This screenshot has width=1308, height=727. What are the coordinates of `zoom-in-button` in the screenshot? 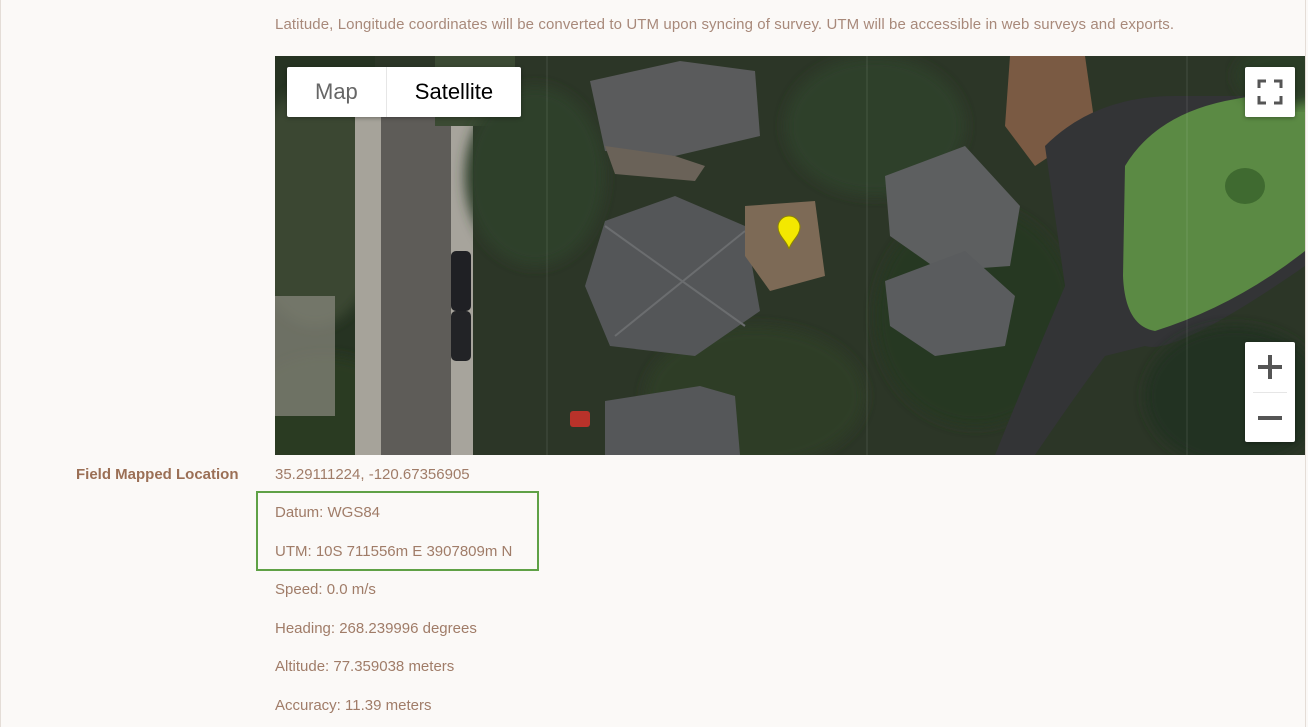 It's located at (1270, 367).